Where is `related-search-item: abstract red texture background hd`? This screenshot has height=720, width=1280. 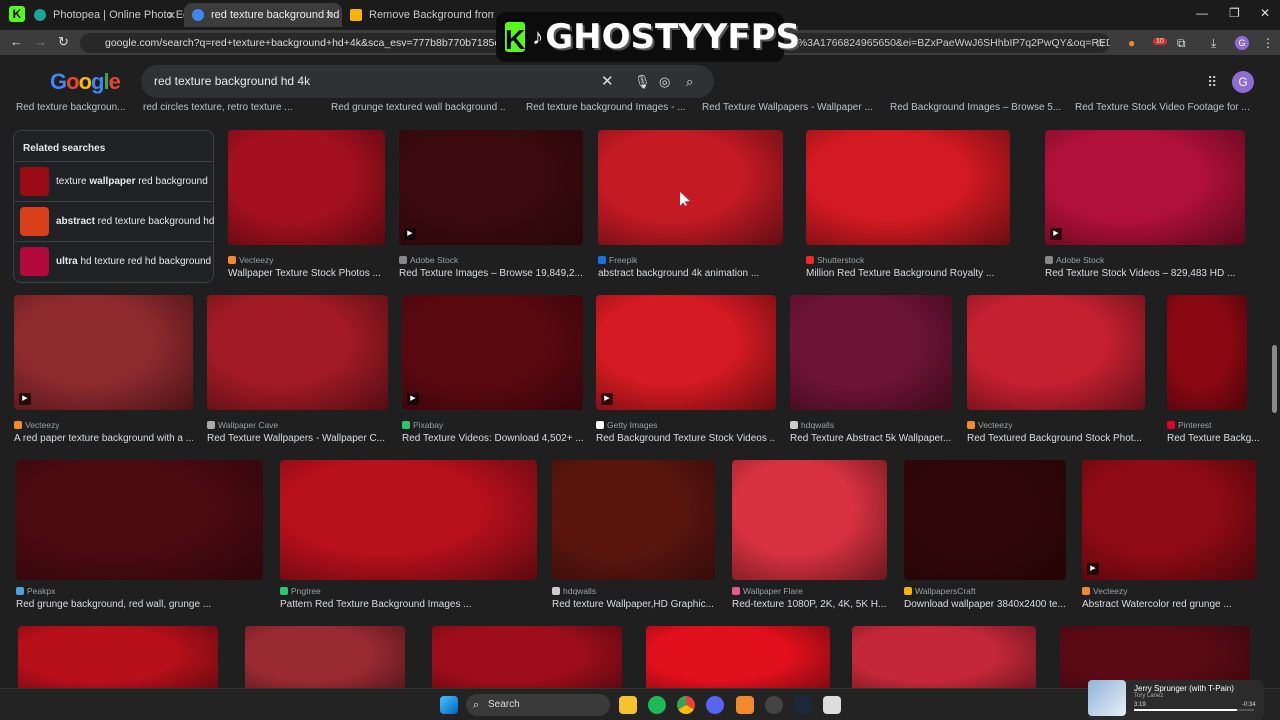 related-search-item: abstract red texture background hd is located at coordinates (114, 221).